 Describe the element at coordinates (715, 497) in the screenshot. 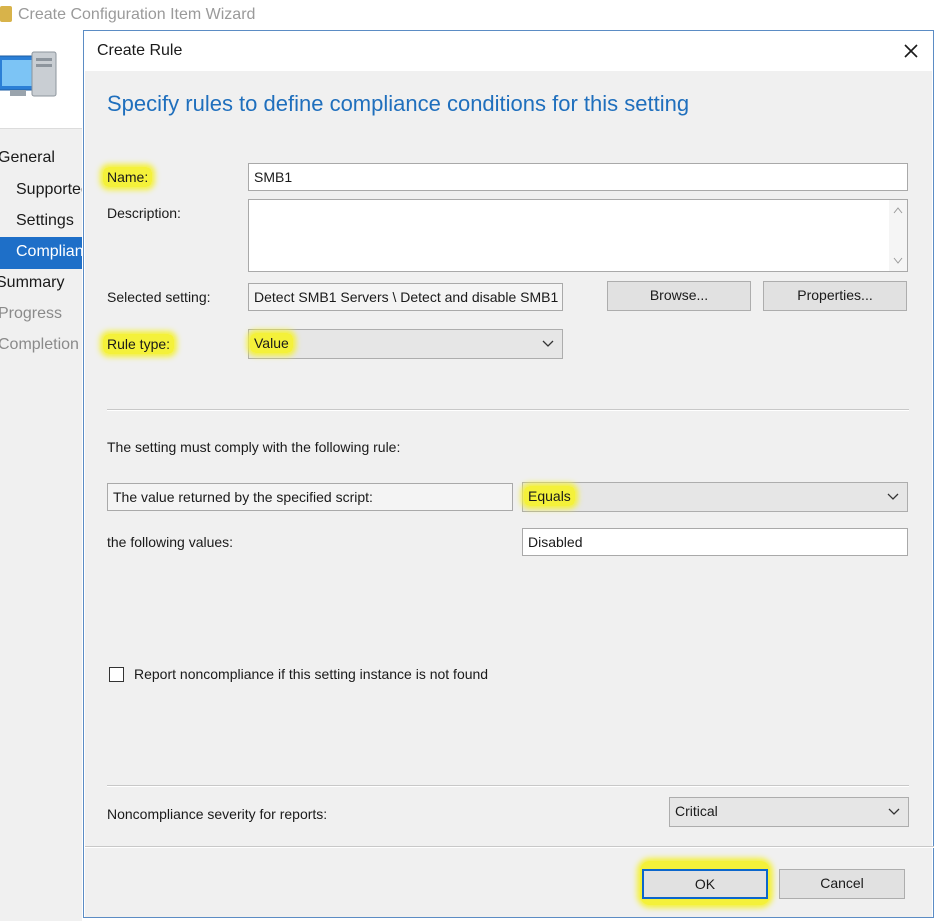

I see `operator-select: Equals` at that location.